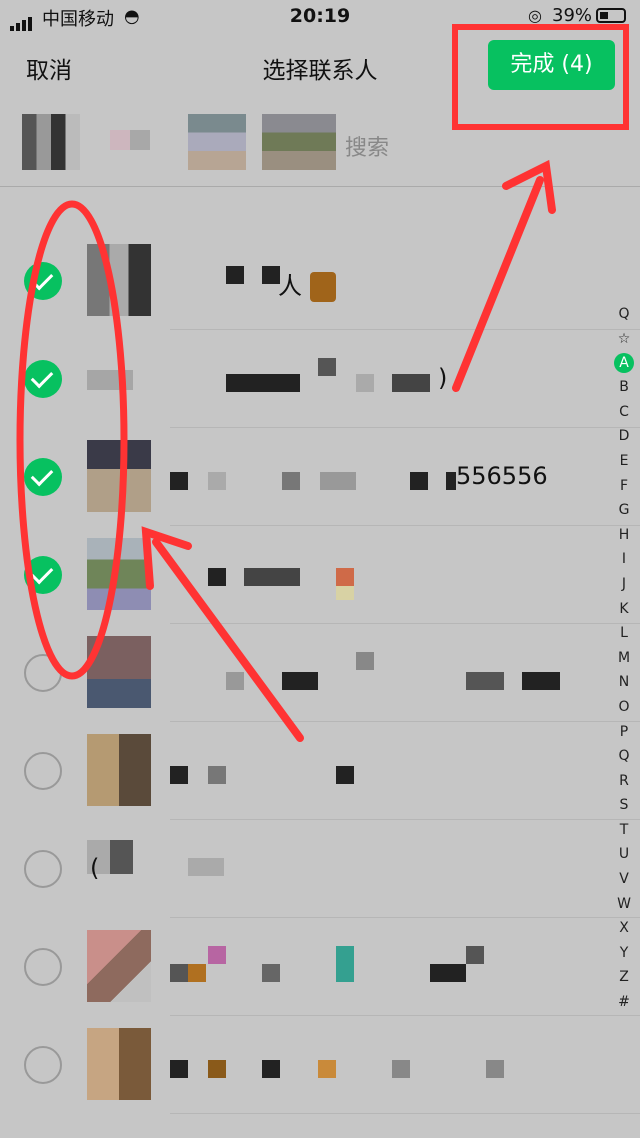 This screenshot has width=640, height=1138. I want to click on selected-contacts-bar: 搜索, so click(320, 143).